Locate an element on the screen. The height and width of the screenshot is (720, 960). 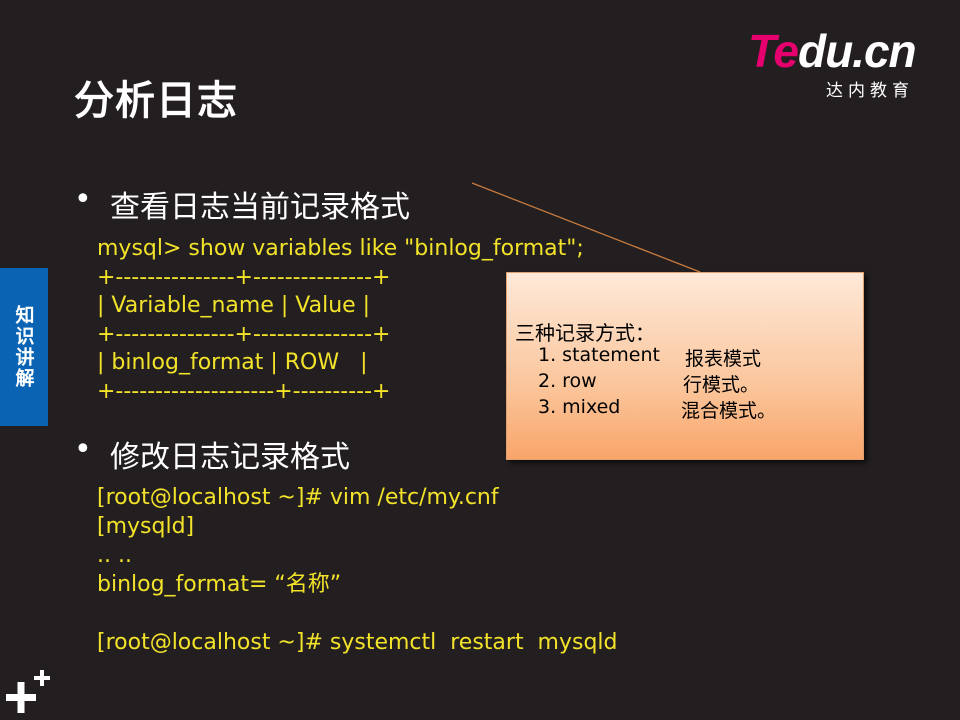
callout-item-name: 3. mixed is located at coordinates (579, 407).